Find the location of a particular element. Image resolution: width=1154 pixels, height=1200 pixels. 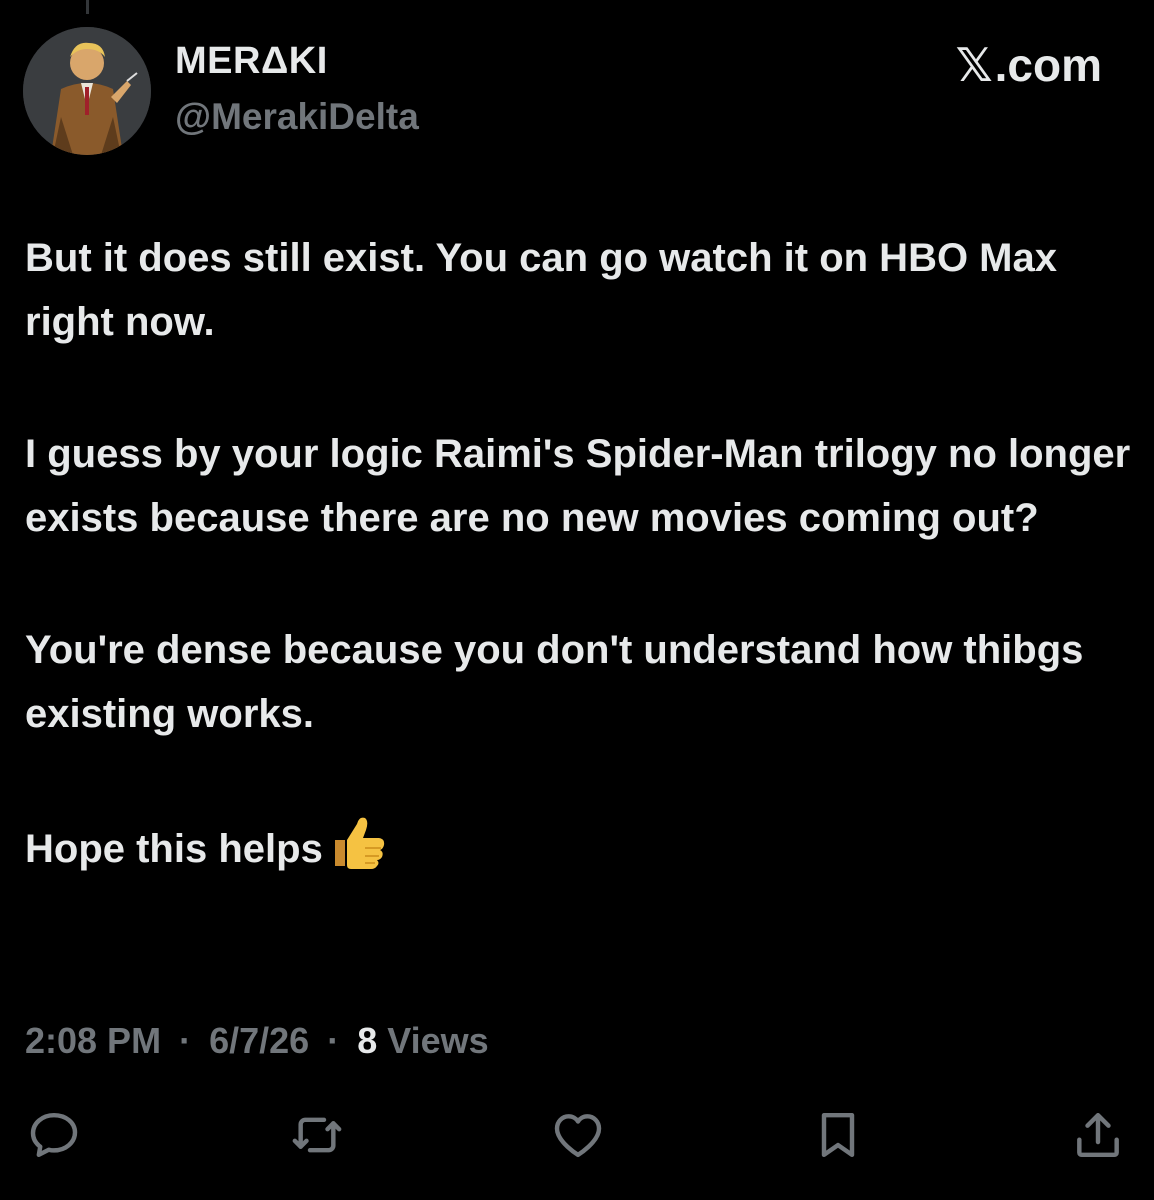

like-button is located at coordinates (578, 1135).